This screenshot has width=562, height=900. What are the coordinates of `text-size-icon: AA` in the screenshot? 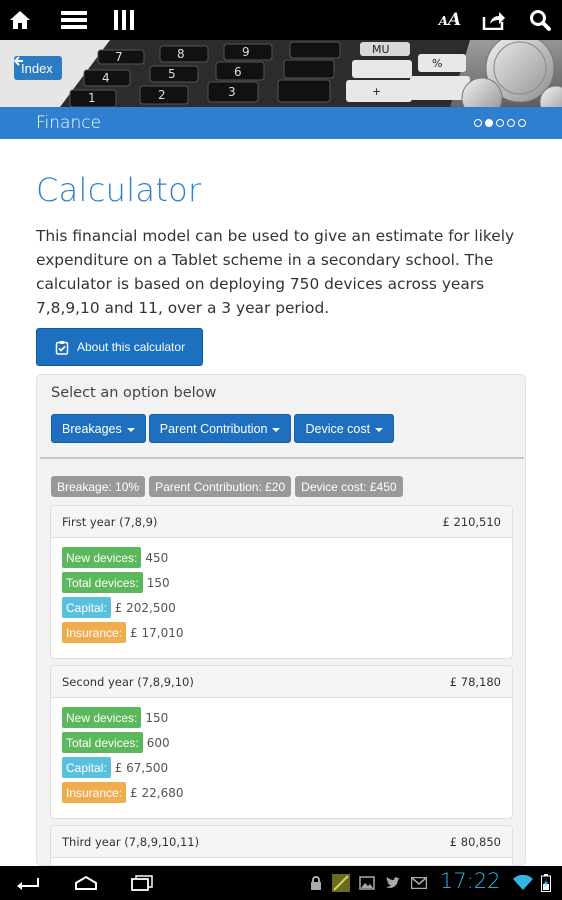 It's located at (450, 20).